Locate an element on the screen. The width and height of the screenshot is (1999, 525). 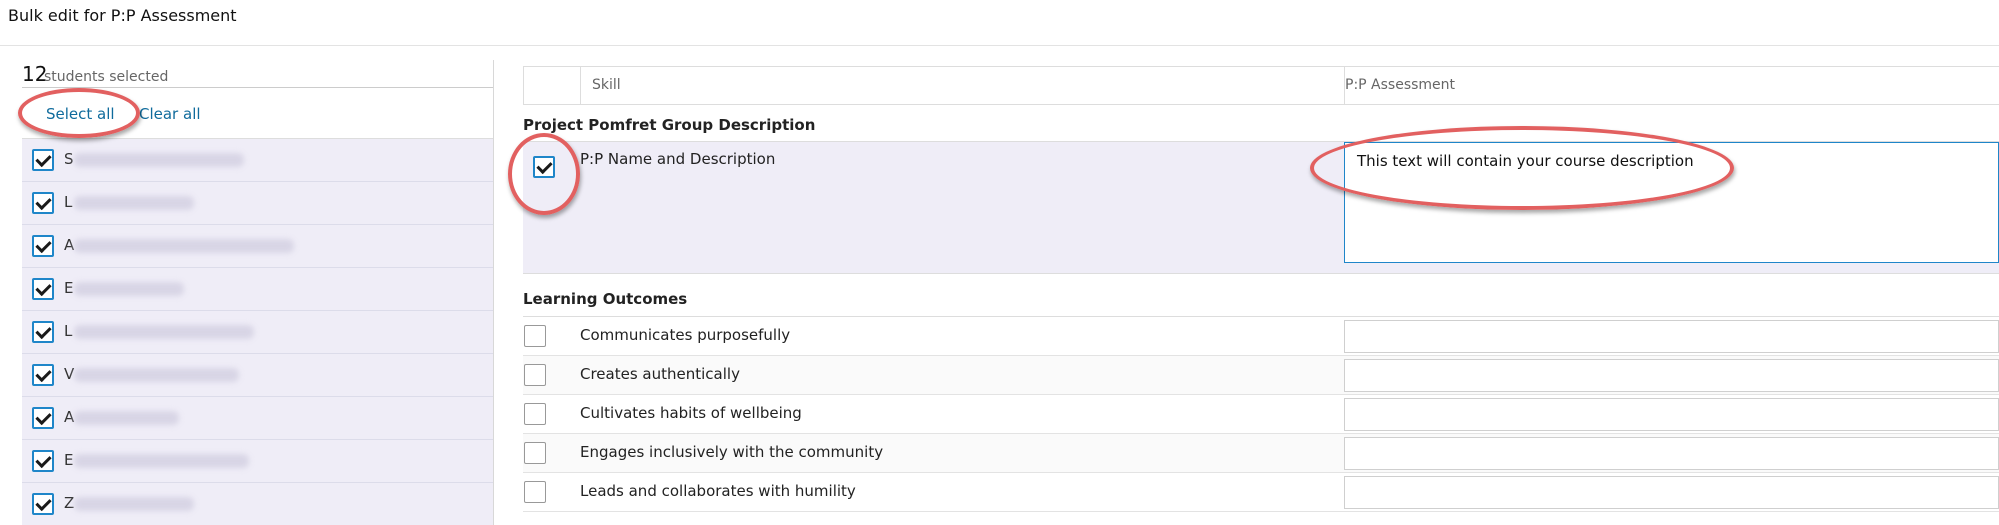
select-all-button: Select all is located at coordinates (80, 114).